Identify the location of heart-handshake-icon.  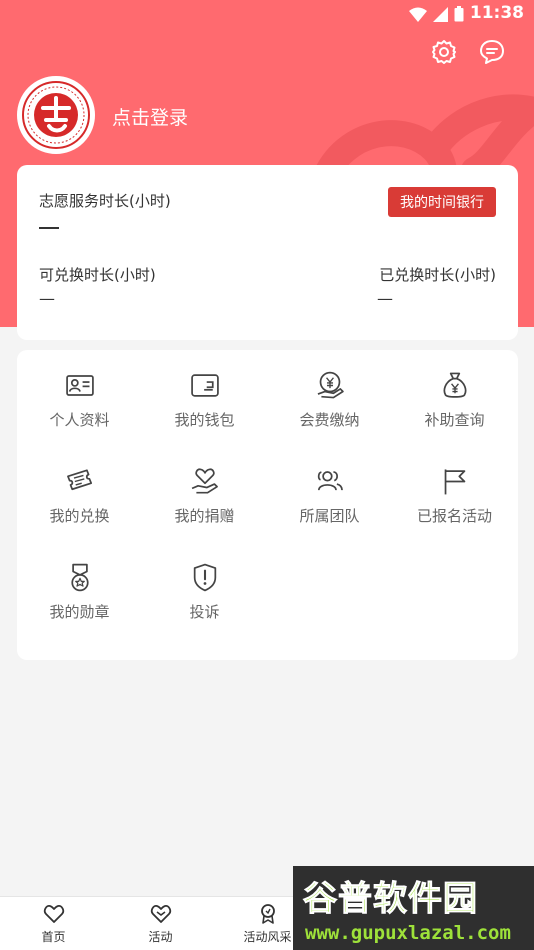
(160, 914).